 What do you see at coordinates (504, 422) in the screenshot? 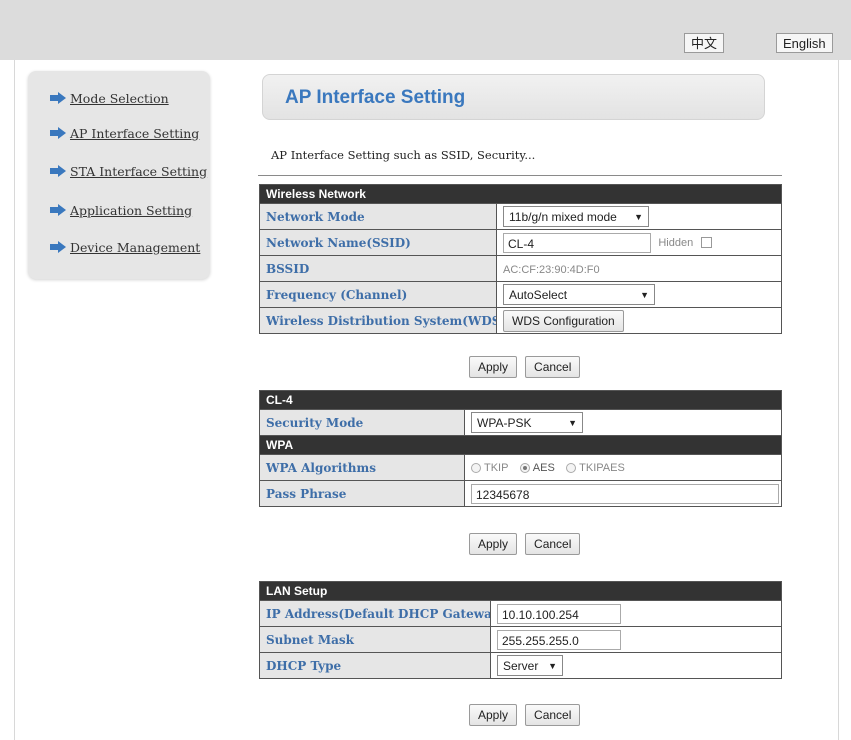
I see `security-mode-value: WPA-PSK` at bounding box center [504, 422].